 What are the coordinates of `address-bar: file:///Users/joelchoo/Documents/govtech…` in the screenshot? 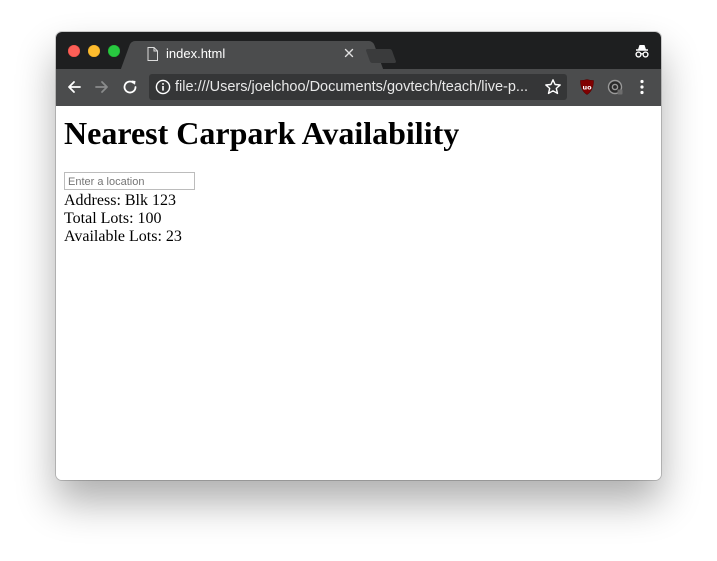 It's located at (358, 87).